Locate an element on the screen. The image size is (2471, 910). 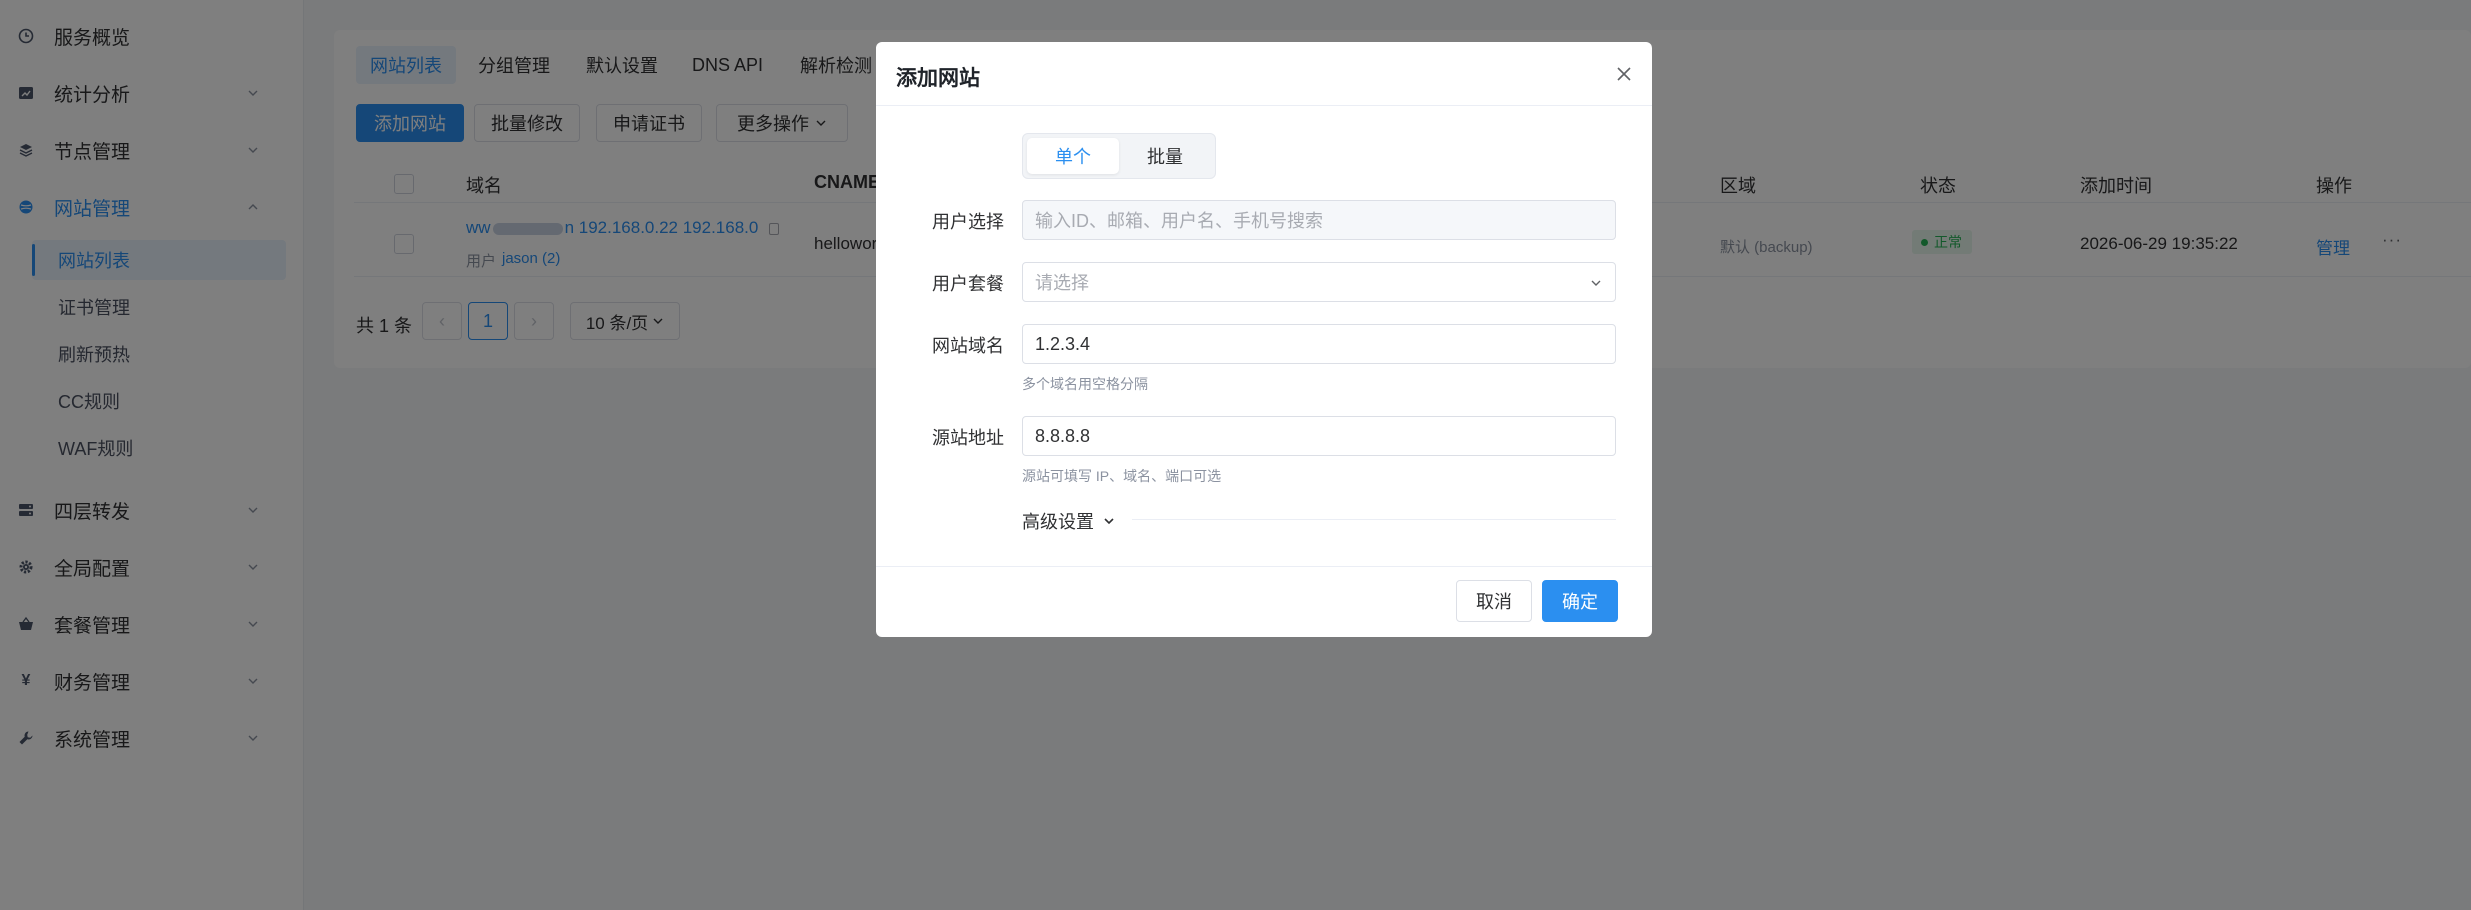
origin-hint: 源站可填写 IP、域名、端口可选 is located at coordinates (1122, 476).